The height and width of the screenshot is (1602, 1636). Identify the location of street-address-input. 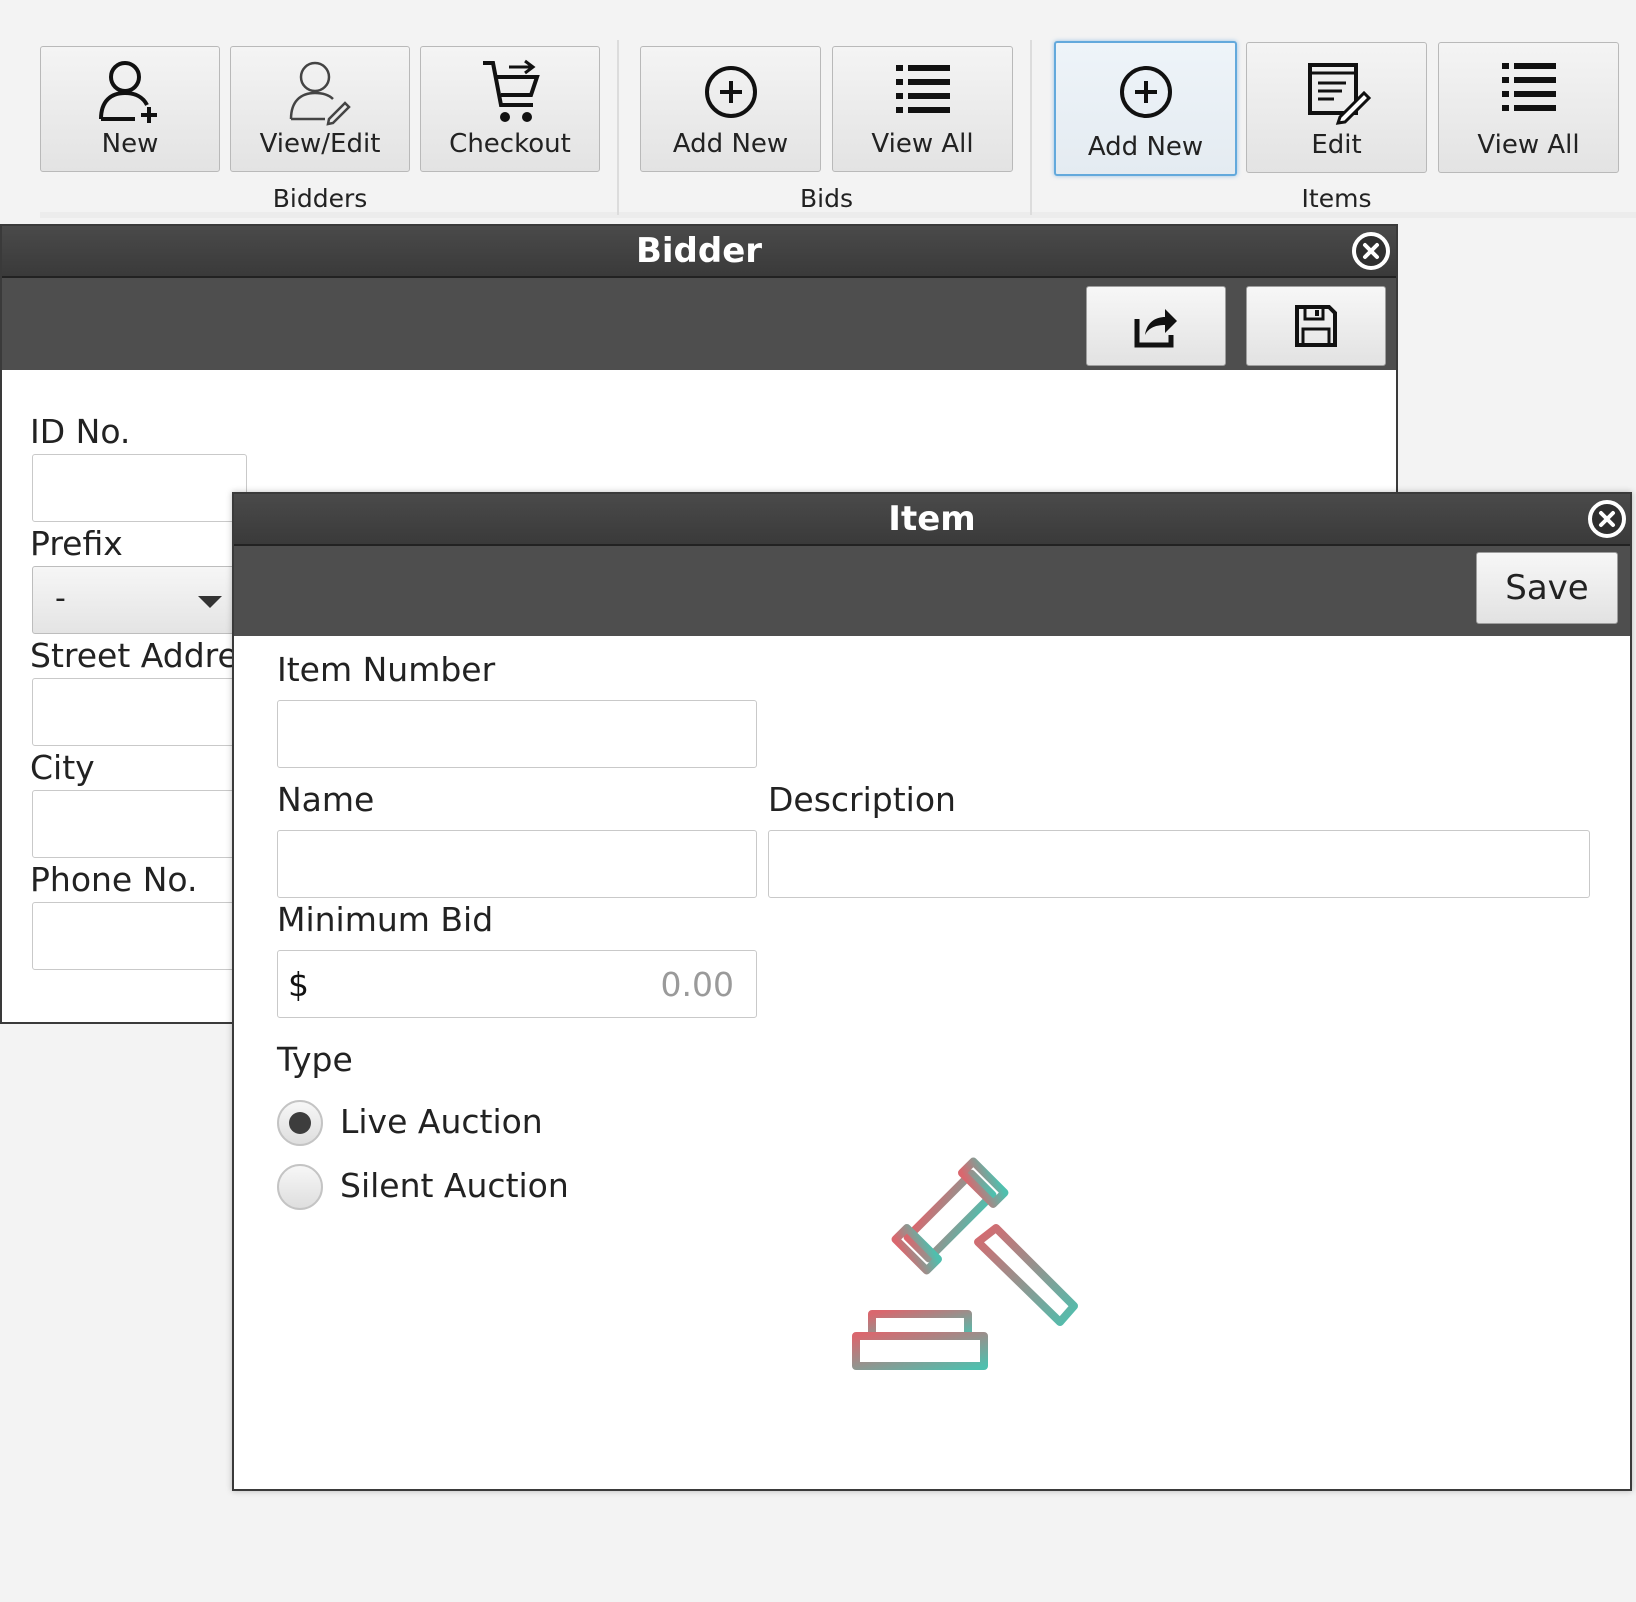
(139, 712).